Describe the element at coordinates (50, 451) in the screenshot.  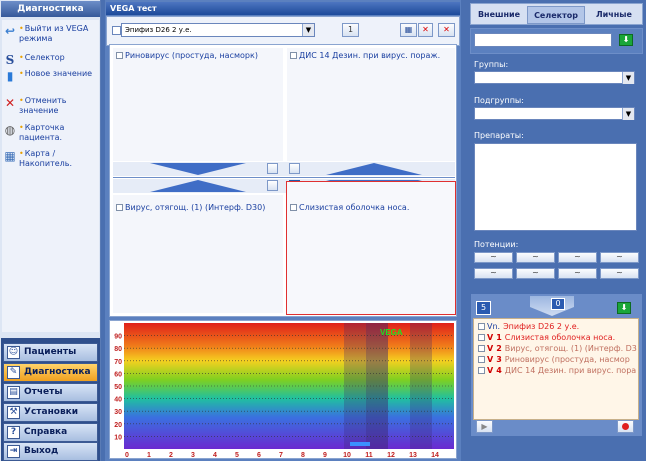
I see `nav-exit: ⇥ Выход` at that location.